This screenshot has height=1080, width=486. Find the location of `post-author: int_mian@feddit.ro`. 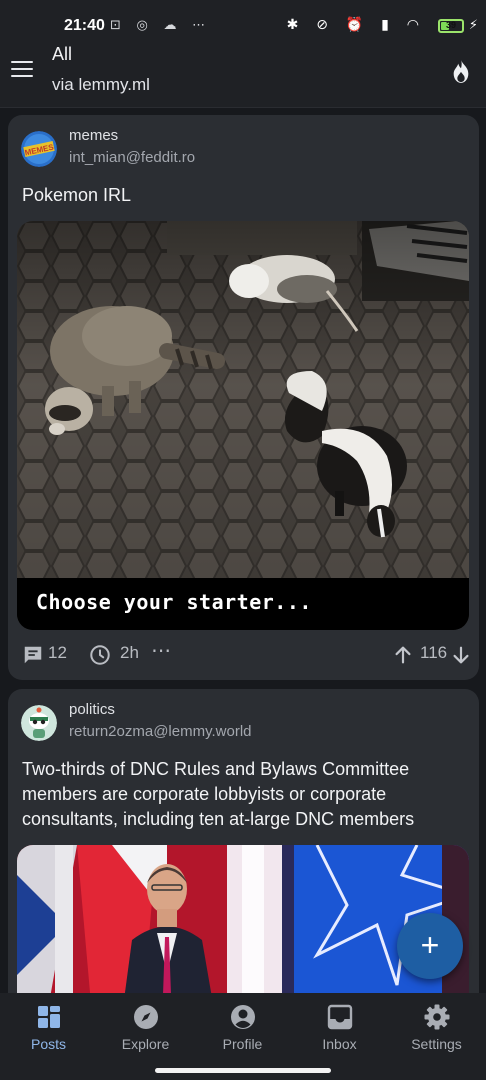

post-author: int_mian@feddit.ro is located at coordinates (132, 157).